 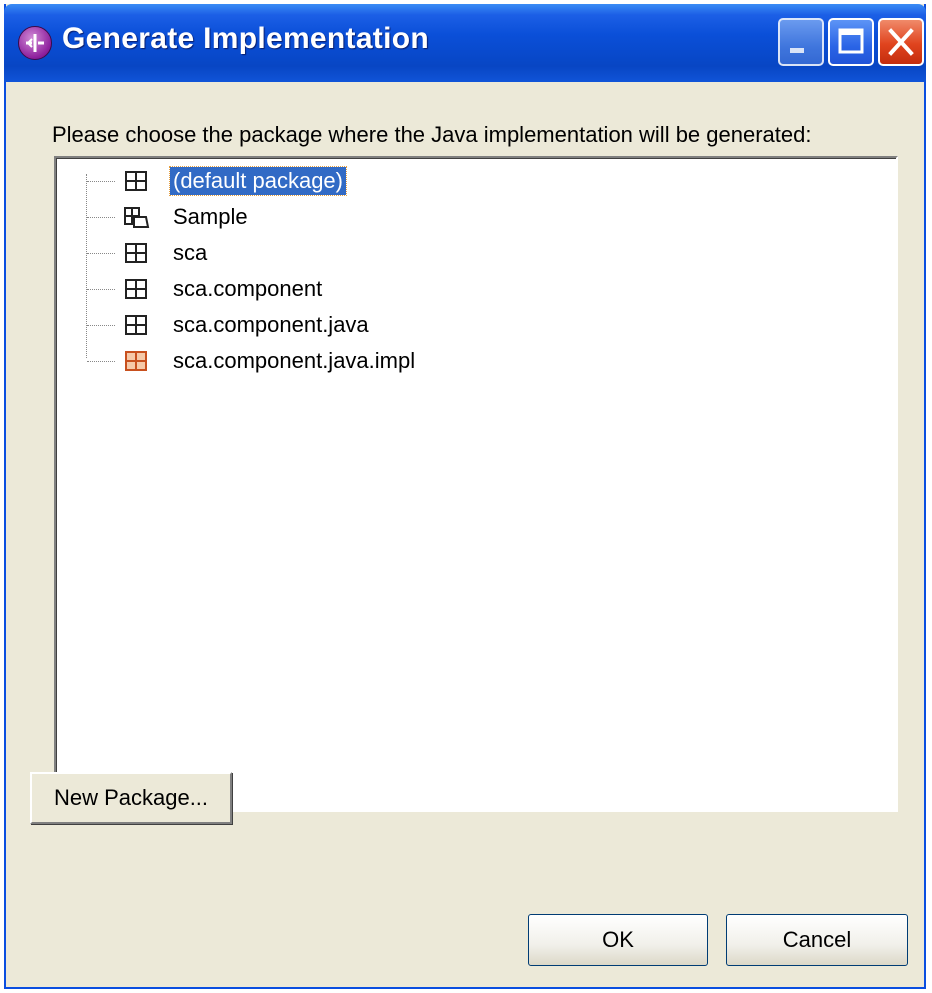 What do you see at coordinates (271, 324) in the screenshot?
I see `tree-item-label: sca.component.java` at bounding box center [271, 324].